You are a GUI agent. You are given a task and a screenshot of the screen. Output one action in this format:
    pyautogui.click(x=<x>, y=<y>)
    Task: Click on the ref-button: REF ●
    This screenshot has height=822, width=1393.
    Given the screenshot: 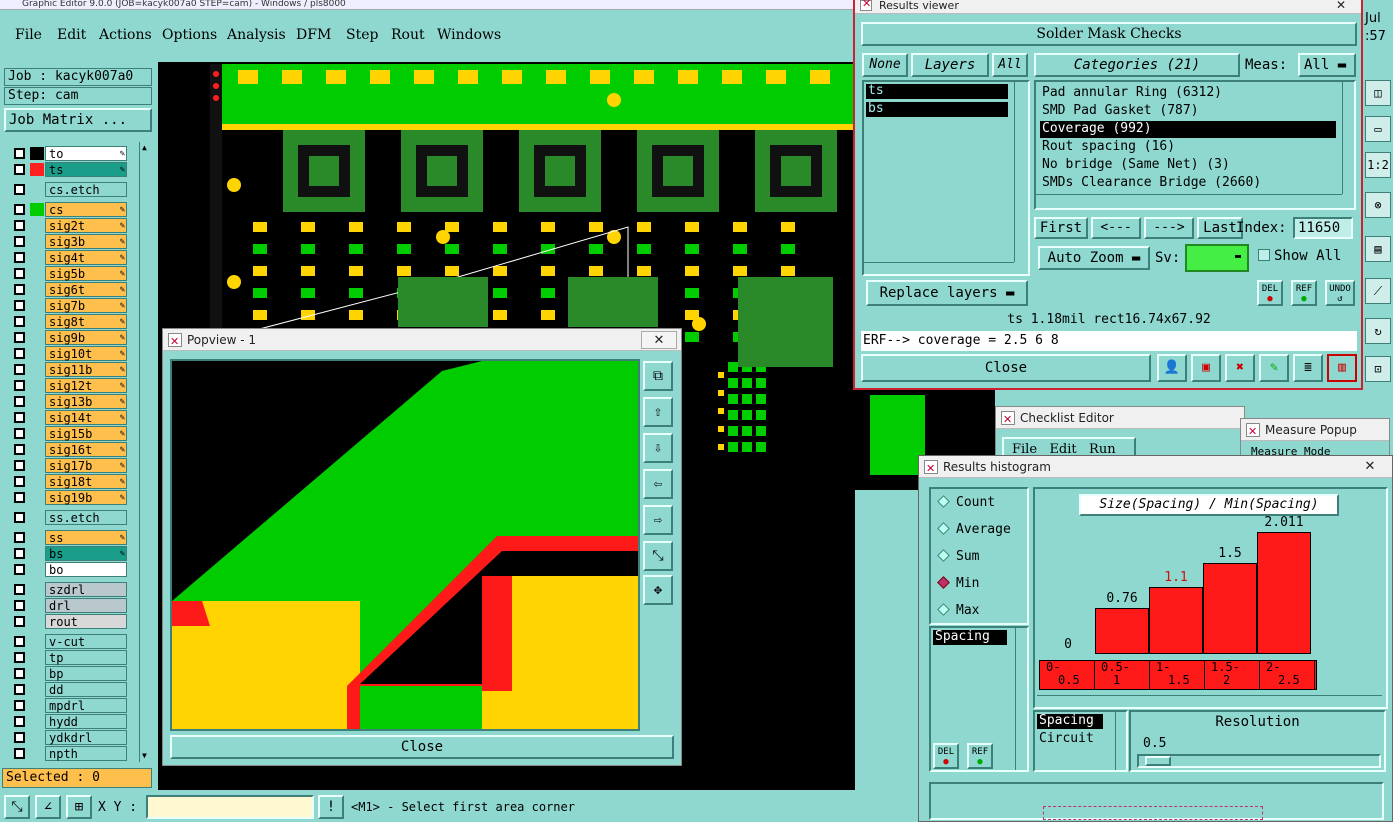 What is the action you would take?
    pyautogui.click(x=1304, y=293)
    